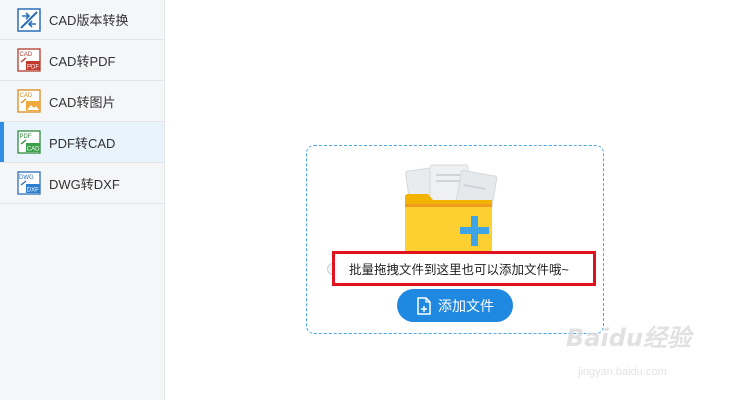  What do you see at coordinates (622, 372) in the screenshot?
I see `watermark-url: jingyan.baidu.com` at bounding box center [622, 372].